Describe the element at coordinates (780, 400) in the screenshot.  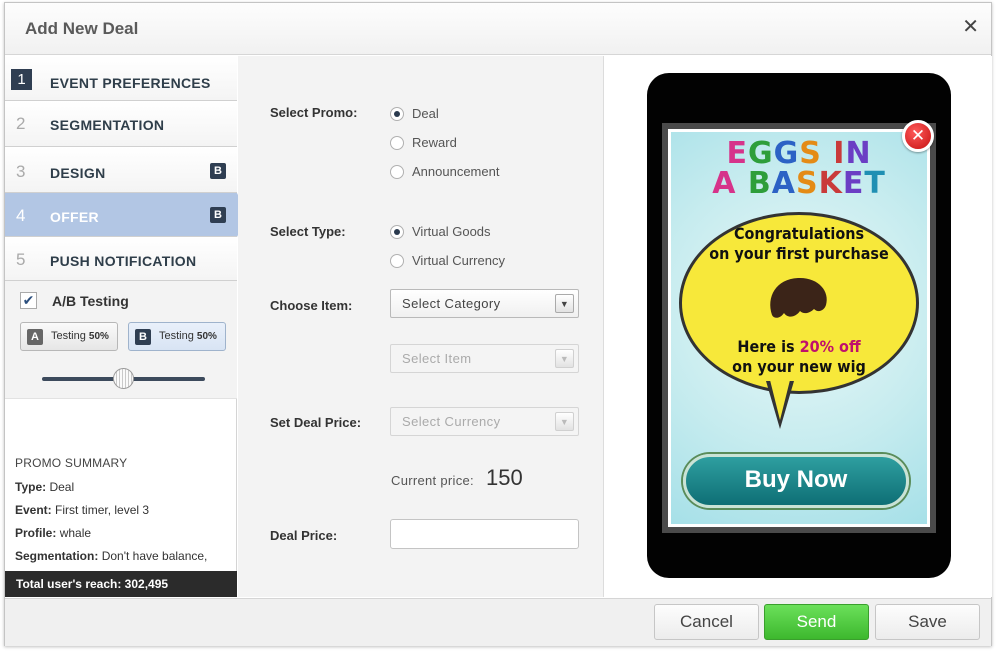
I see `speech-bubble-tail-fill` at that location.